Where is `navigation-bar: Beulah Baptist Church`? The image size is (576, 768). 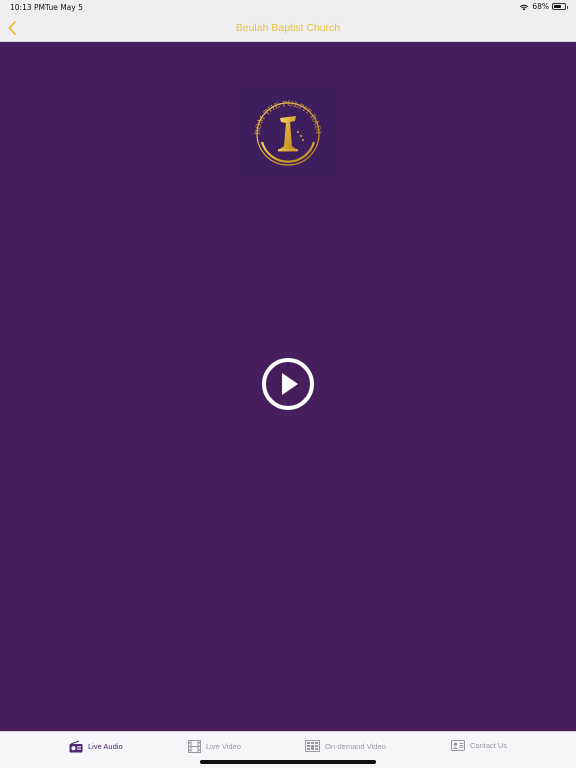
navigation-bar: Beulah Baptist Church is located at coordinates (288, 28).